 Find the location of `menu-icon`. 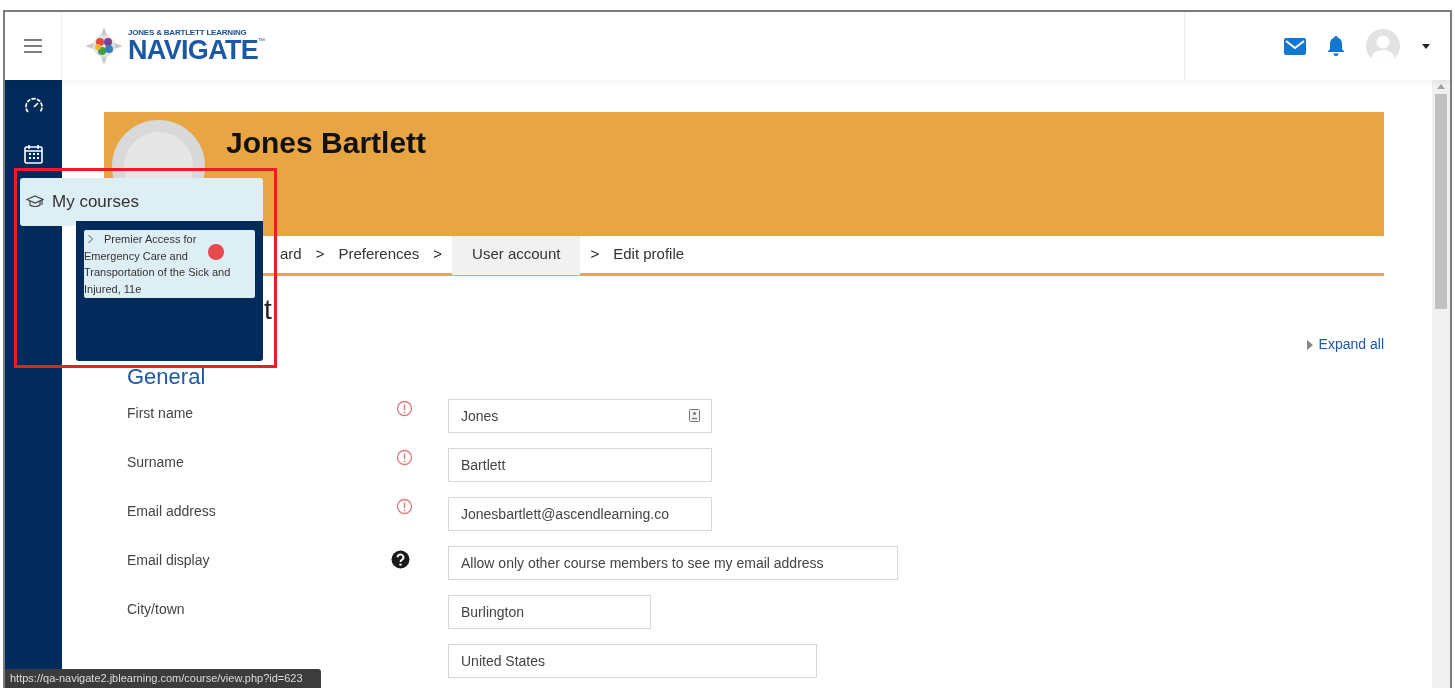

menu-icon is located at coordinates (33, 46).